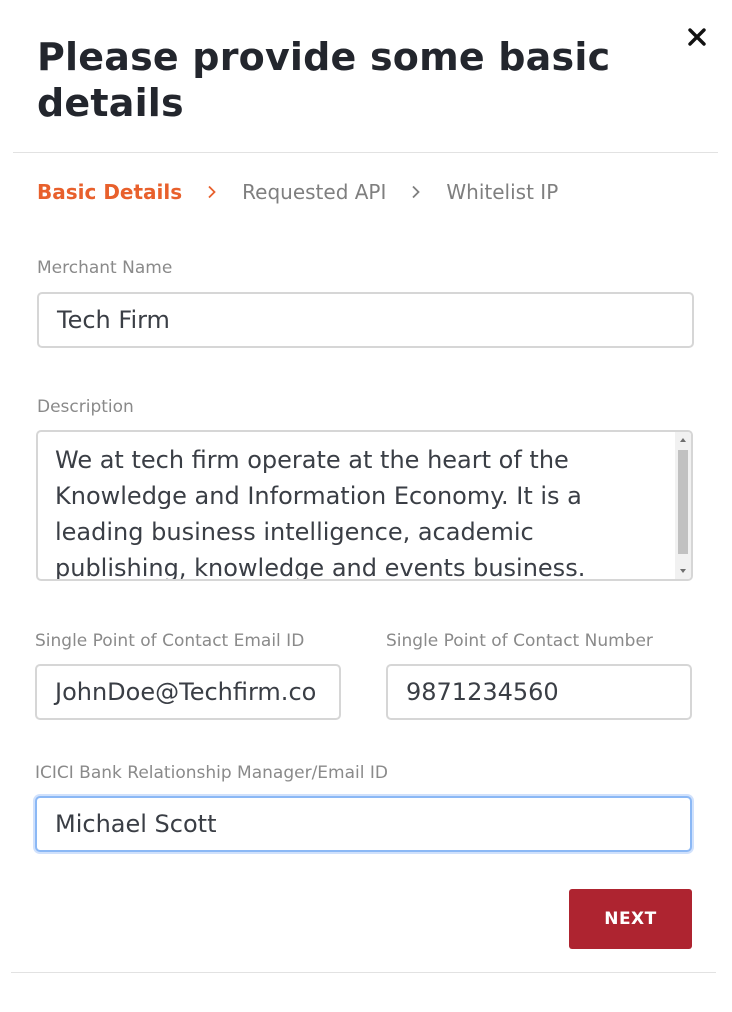 This screenshot has height=1012, width=732. I want to click on contact-email-value: JohnDoe@Techfirm.co, so click(186, 692).